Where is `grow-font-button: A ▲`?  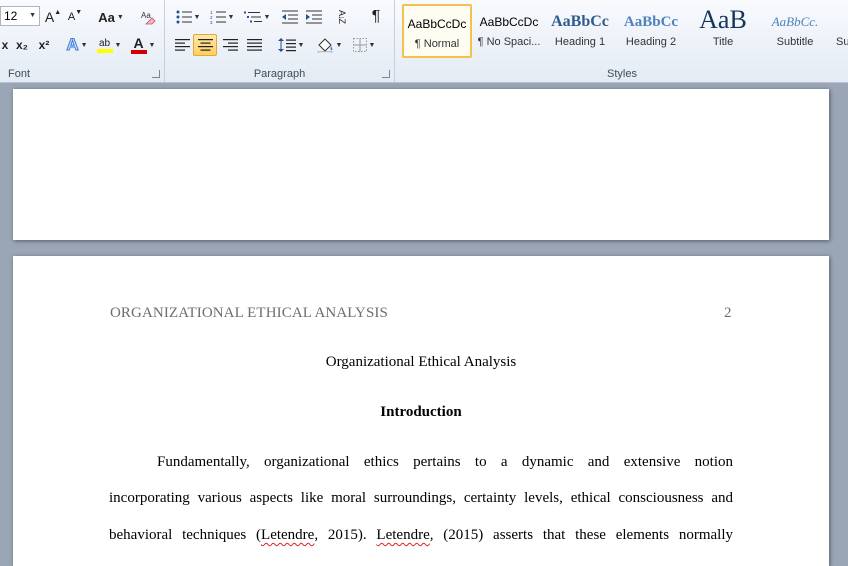
grow-font-button: A ▲ is located at coordinates (53, 17).